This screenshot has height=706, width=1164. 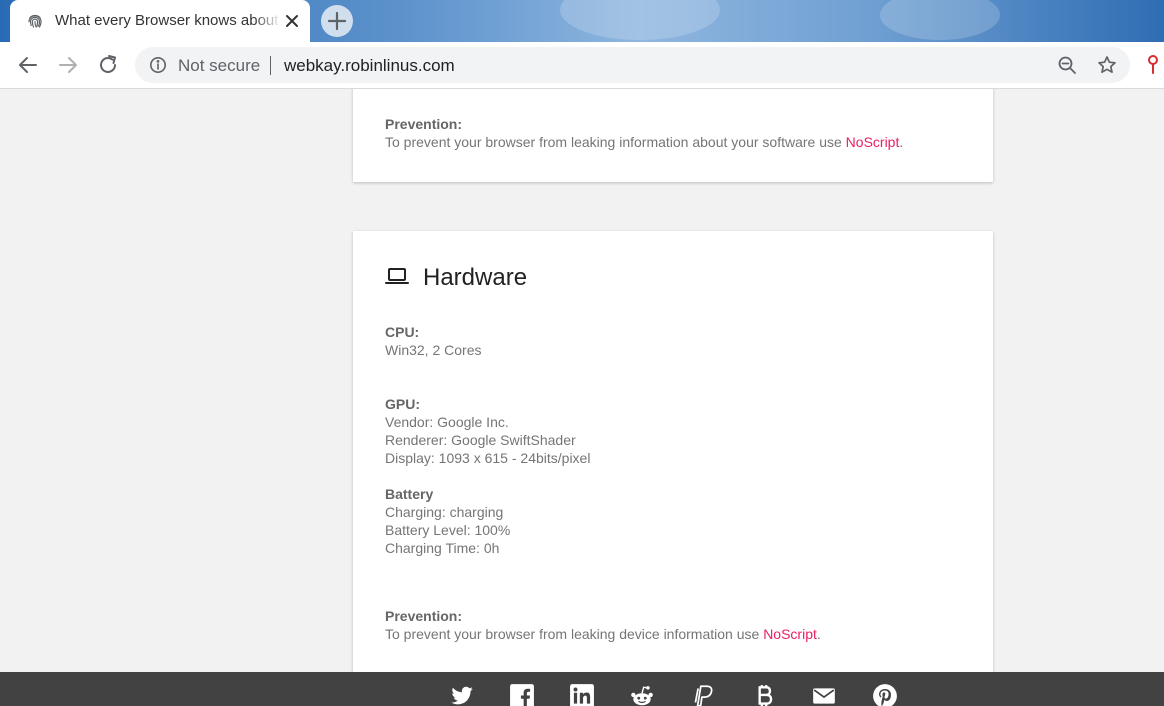 I want to click on battery-label: Battery, so click(x=409, y=494).